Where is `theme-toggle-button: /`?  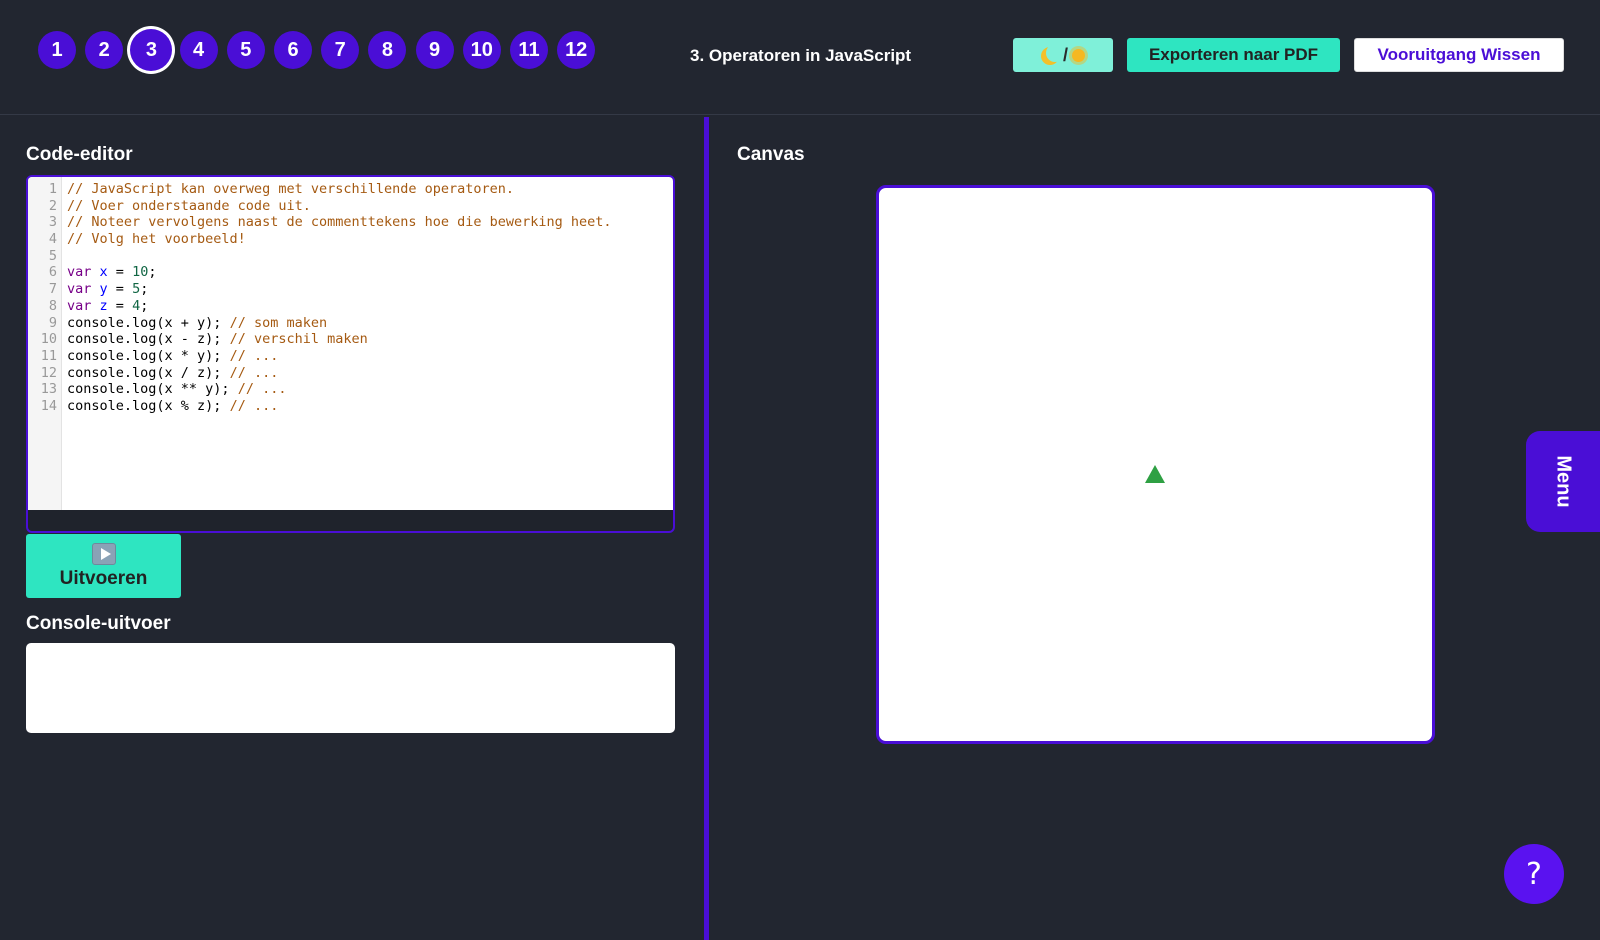
theme-toggle-button: / is located at coordinates (1063, 55).